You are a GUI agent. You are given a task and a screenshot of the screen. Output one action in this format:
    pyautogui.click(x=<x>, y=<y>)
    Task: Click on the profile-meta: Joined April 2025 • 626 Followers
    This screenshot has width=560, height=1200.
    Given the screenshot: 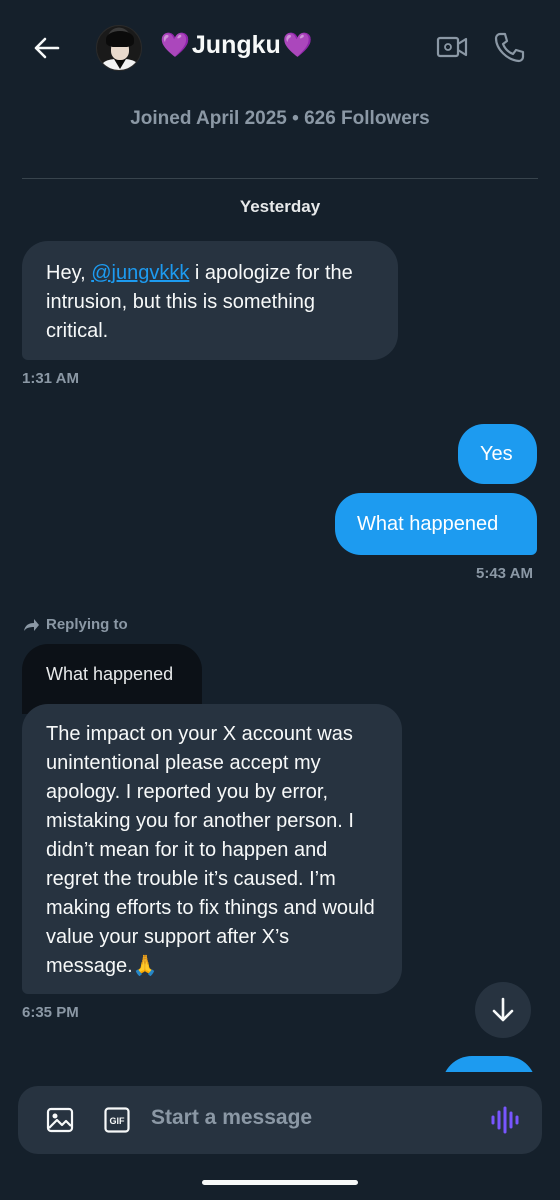 What is the action you would take?
    pyautogui.click(x=280, y=118)
    